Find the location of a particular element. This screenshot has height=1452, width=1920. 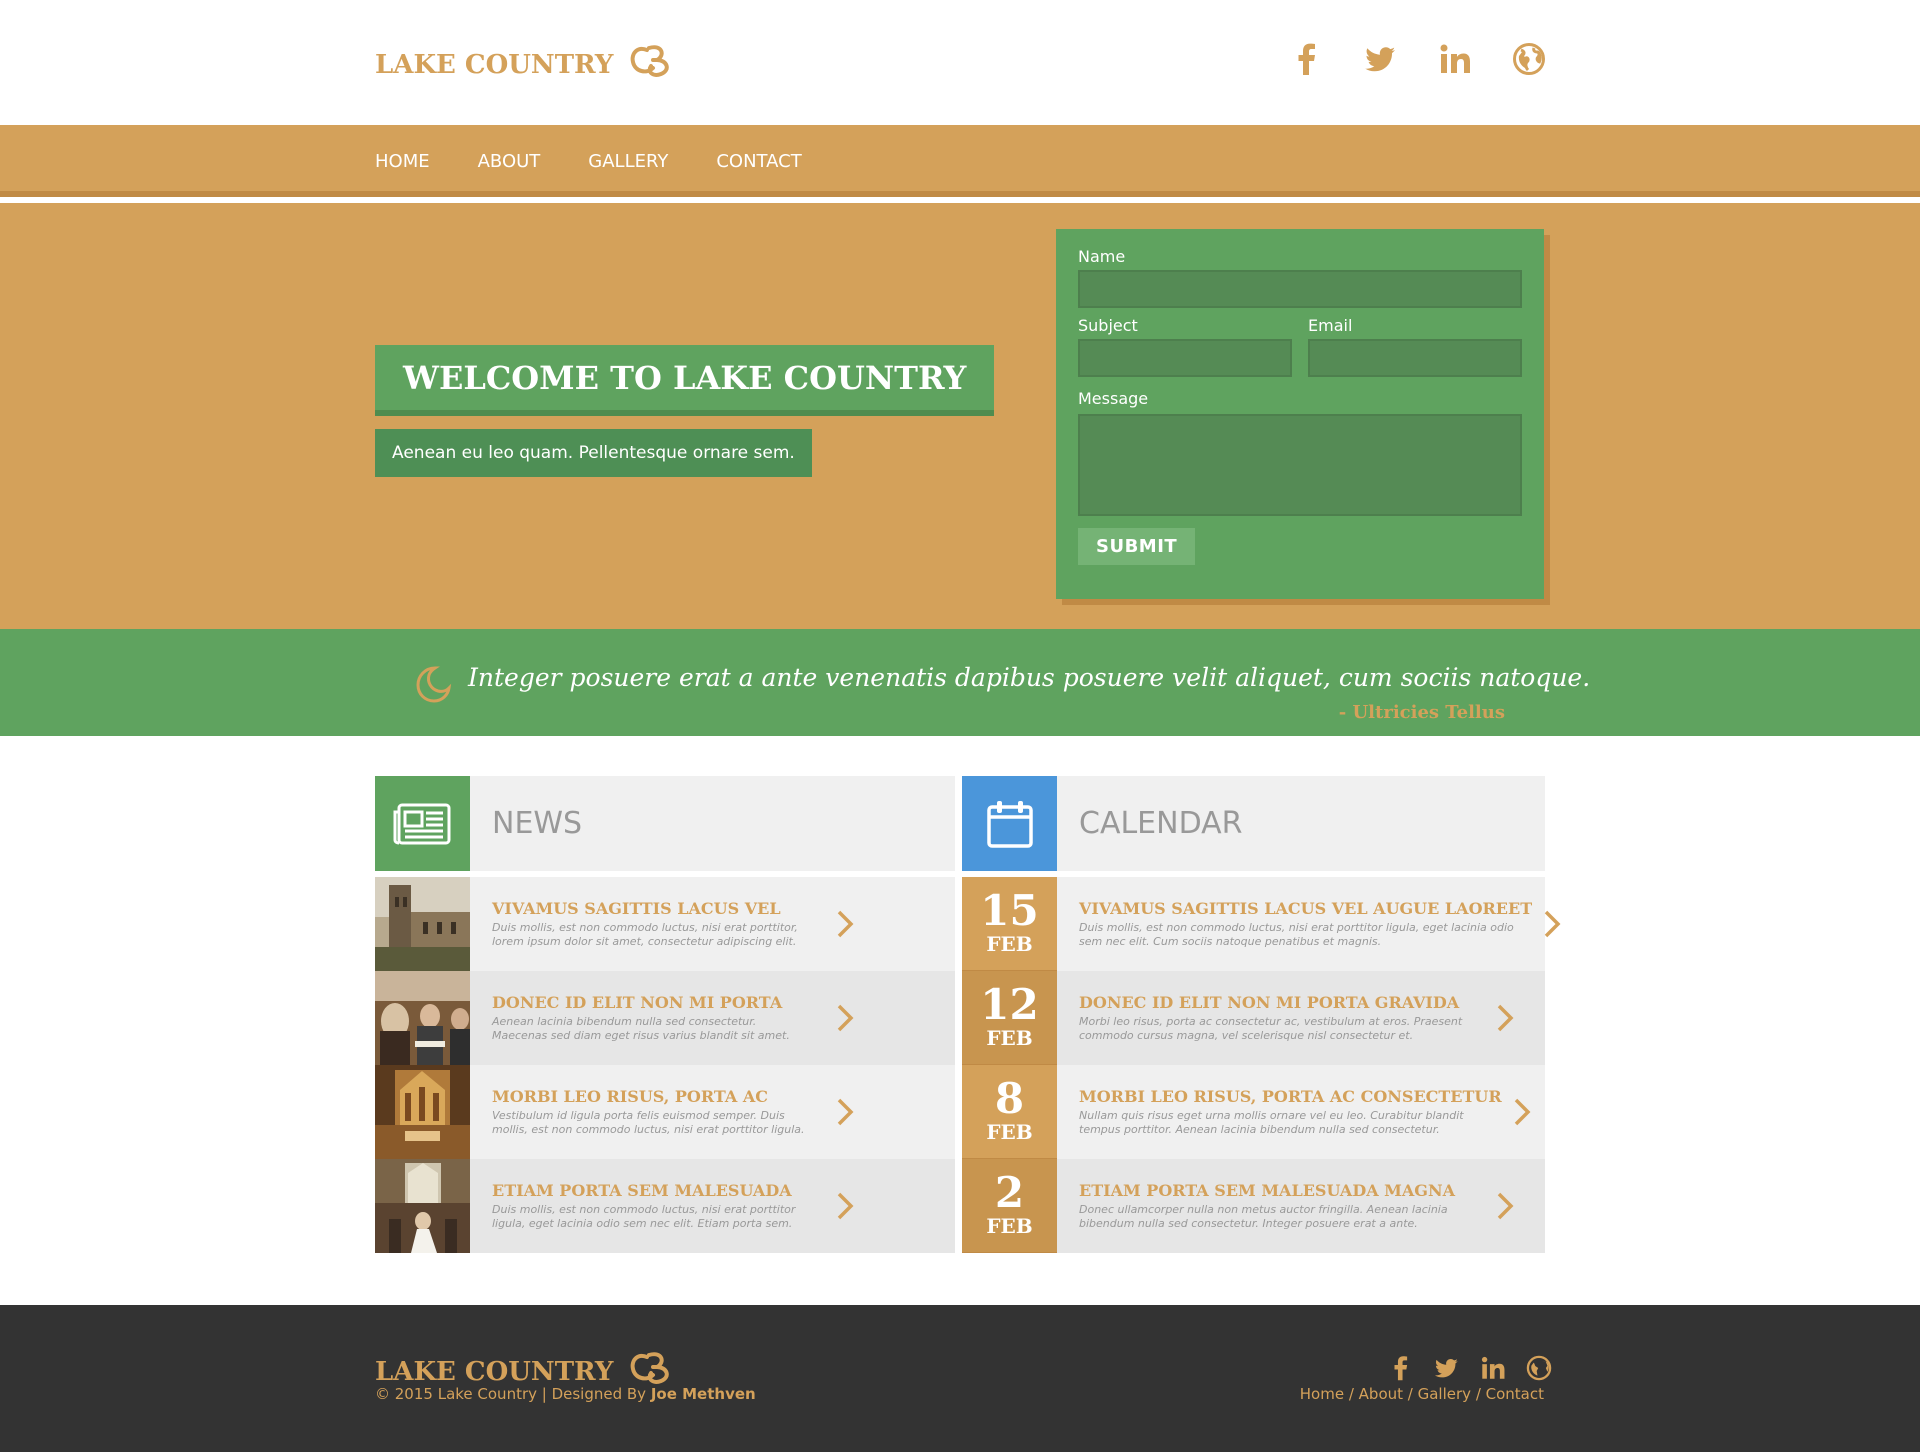

designer-link: Joe Methven is located at coordinates (703, 1394).